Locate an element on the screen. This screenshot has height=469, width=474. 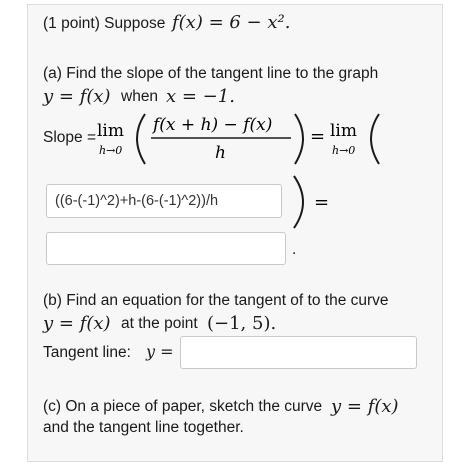
function-definition: f(x) = 6 − x². is located at coordinates (231, 22).